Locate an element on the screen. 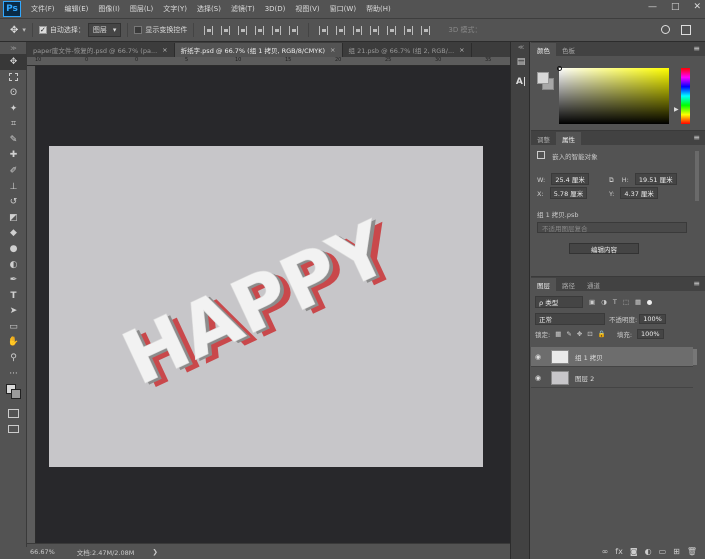  pen-tool-icon: ✒ is located at coordinates (13, 280).